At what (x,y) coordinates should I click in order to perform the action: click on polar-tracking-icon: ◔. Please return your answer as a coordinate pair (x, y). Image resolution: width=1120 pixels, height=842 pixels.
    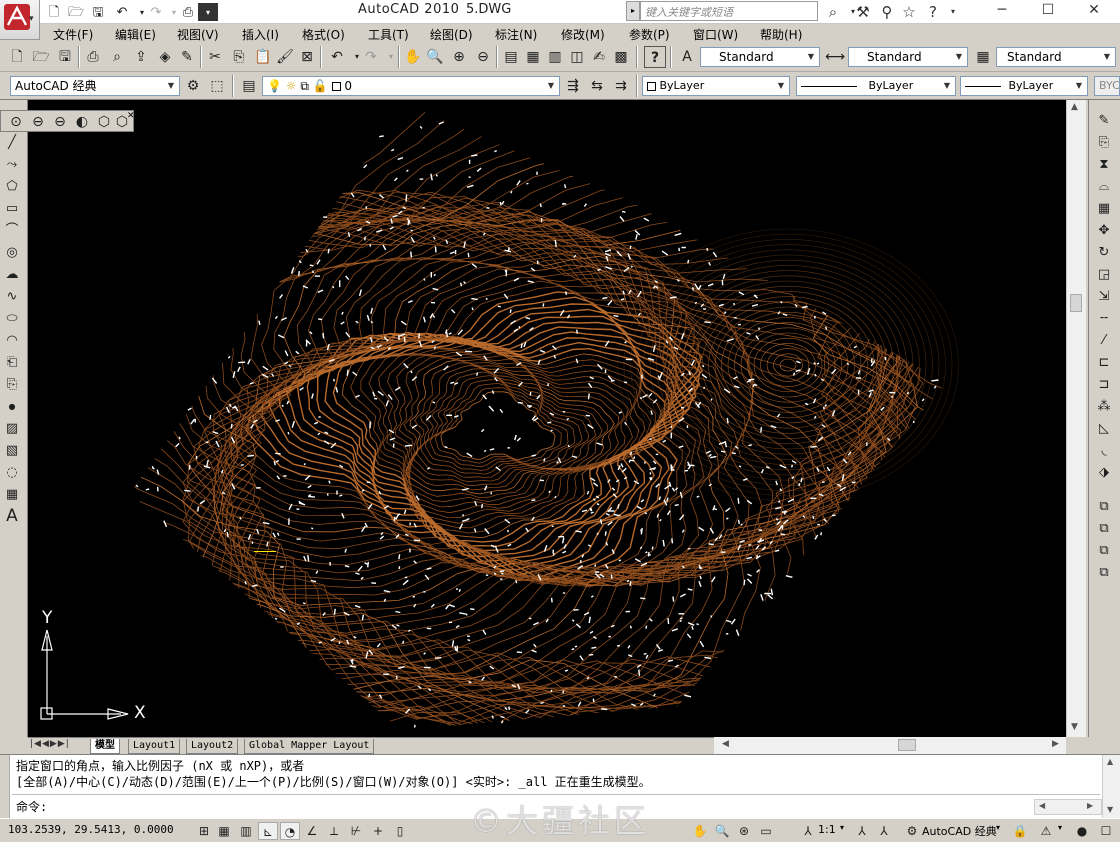
    Looking at the image, I should click on (290, 831).